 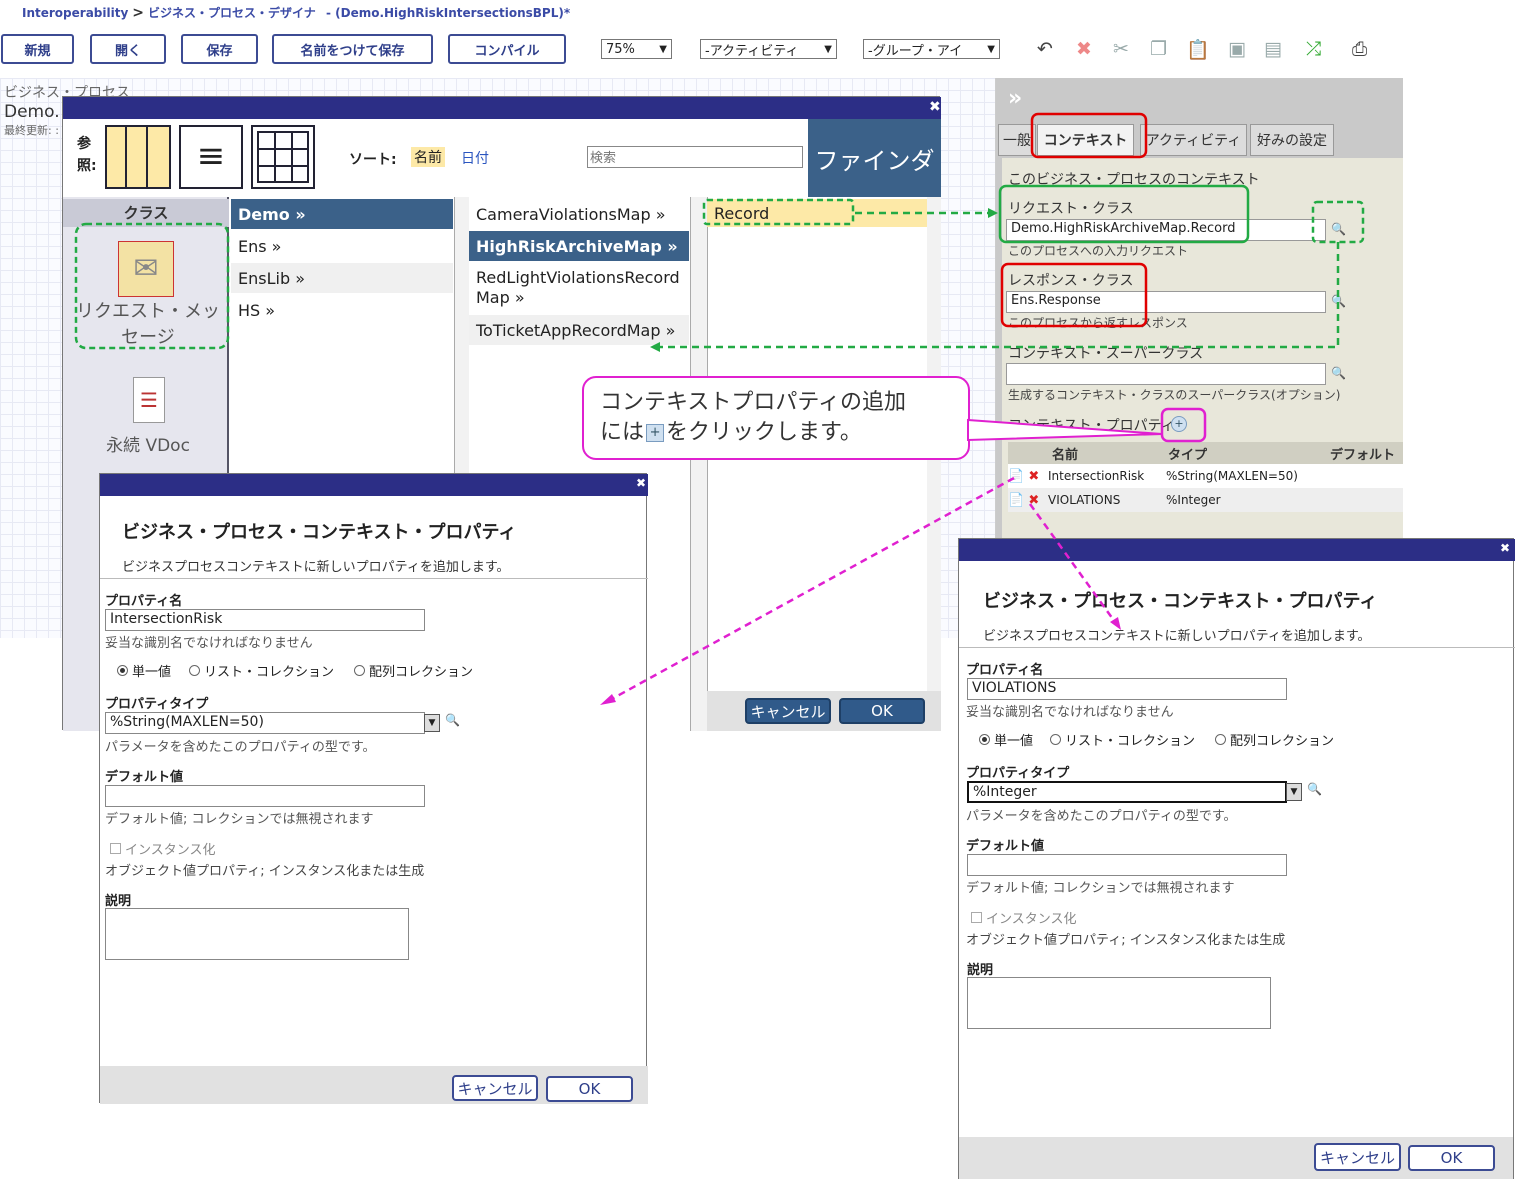 What do you see at coordinates (342, 246) in the screenshot?
I see `list-item-ens: Ens »` at bounding box center [342, 246].